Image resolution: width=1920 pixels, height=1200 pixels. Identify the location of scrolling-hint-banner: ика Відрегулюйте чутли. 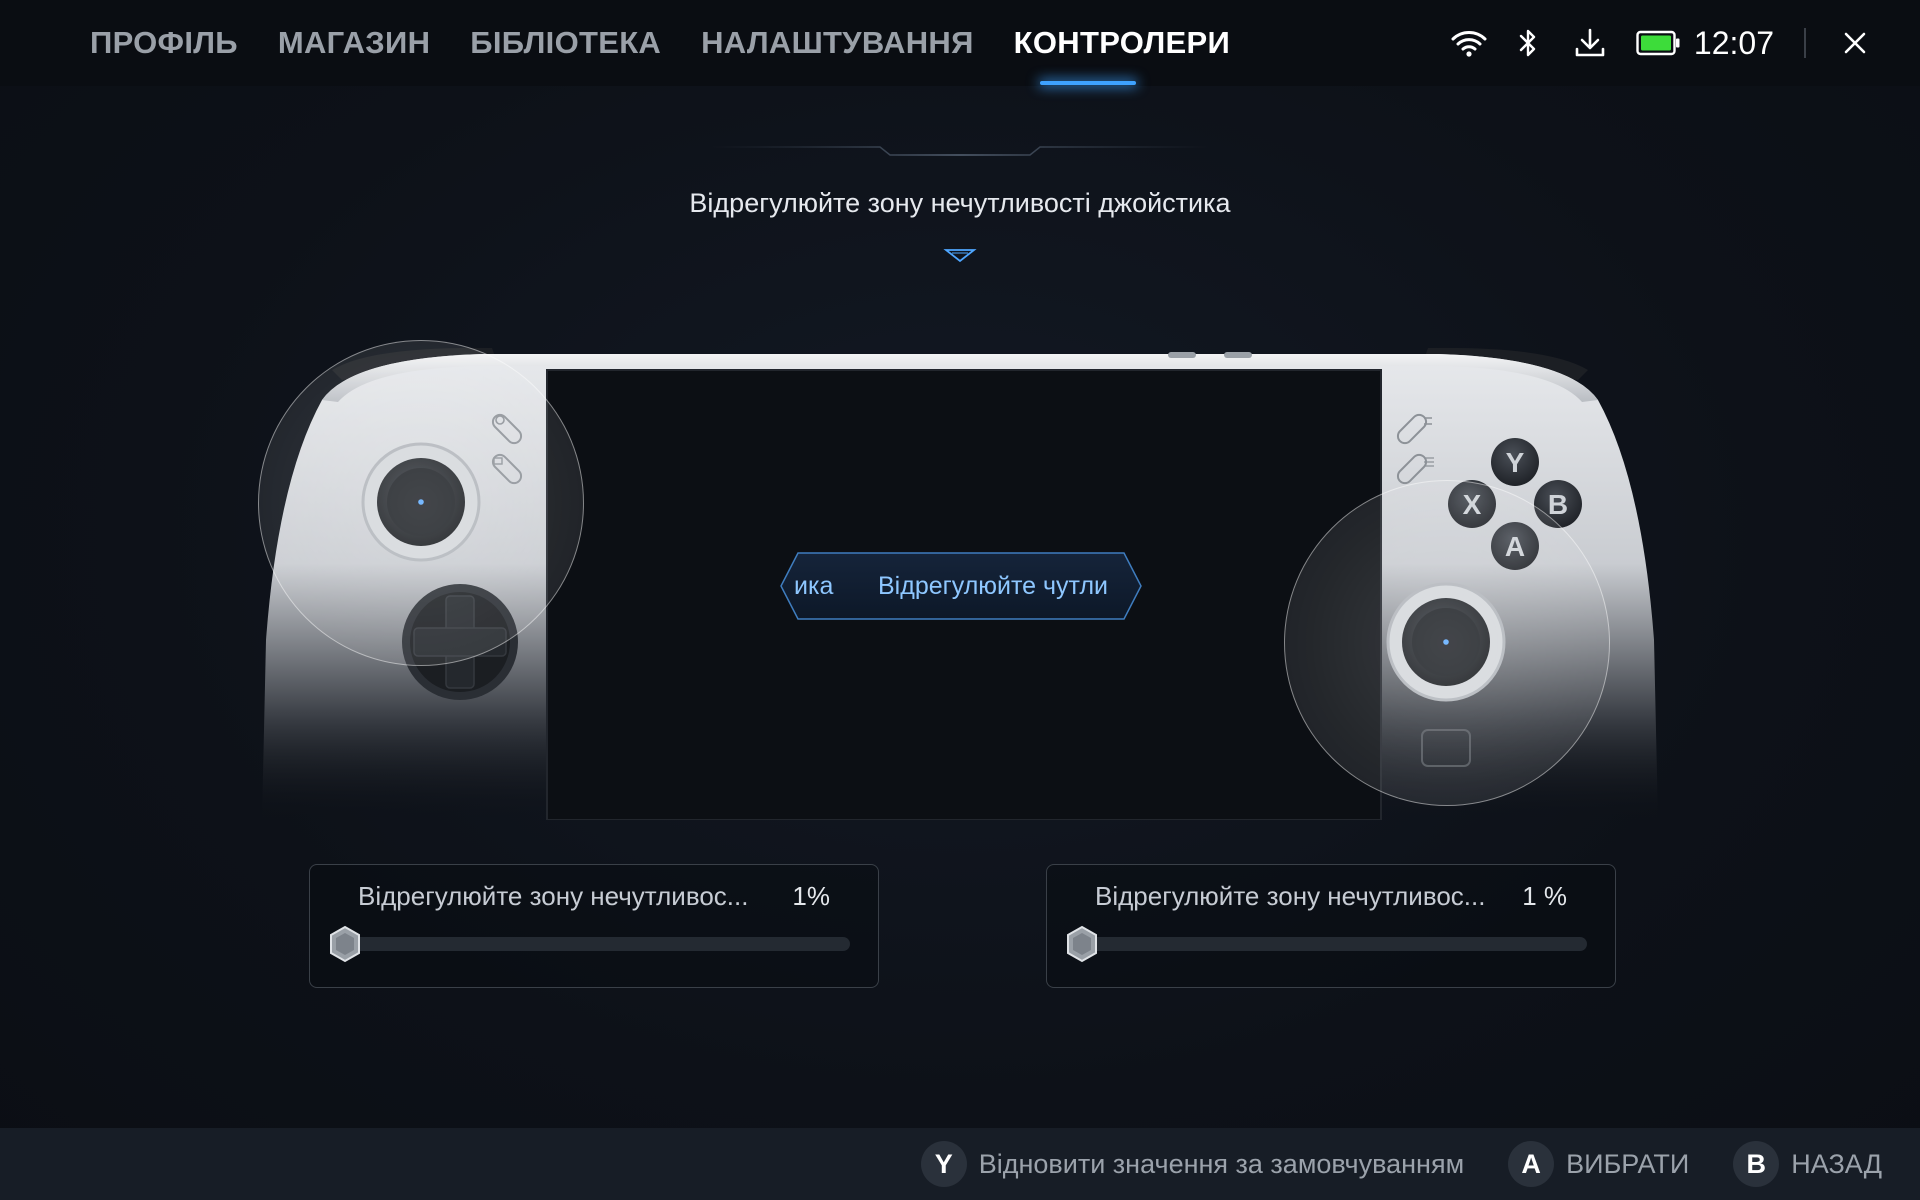
(961, 586).